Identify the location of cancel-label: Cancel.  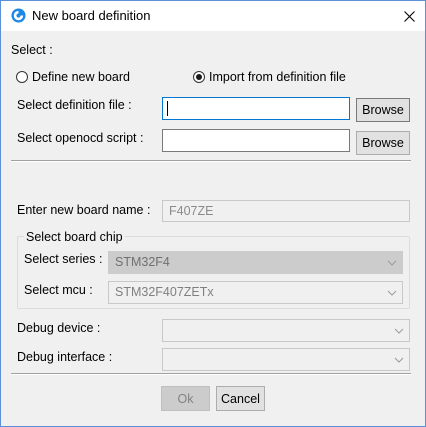
(240, 398).